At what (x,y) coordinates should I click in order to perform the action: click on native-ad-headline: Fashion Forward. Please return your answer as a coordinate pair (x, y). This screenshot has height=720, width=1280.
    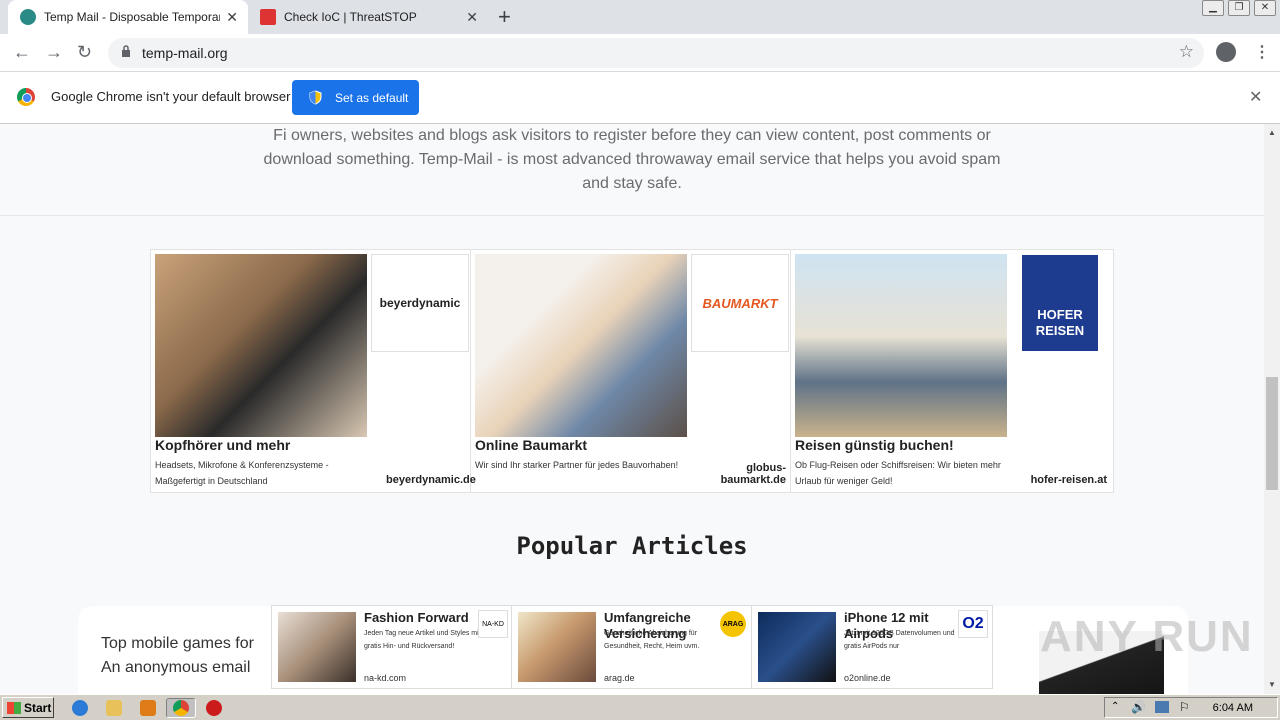
    Looking at the image, I should click on (419, 618).